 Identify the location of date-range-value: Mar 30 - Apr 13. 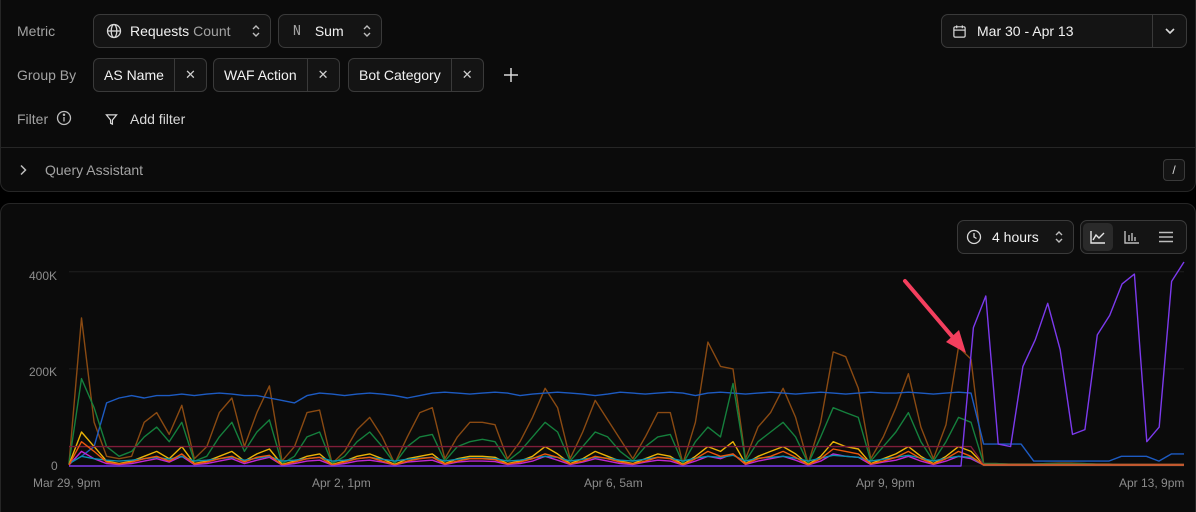
(1025, 31).